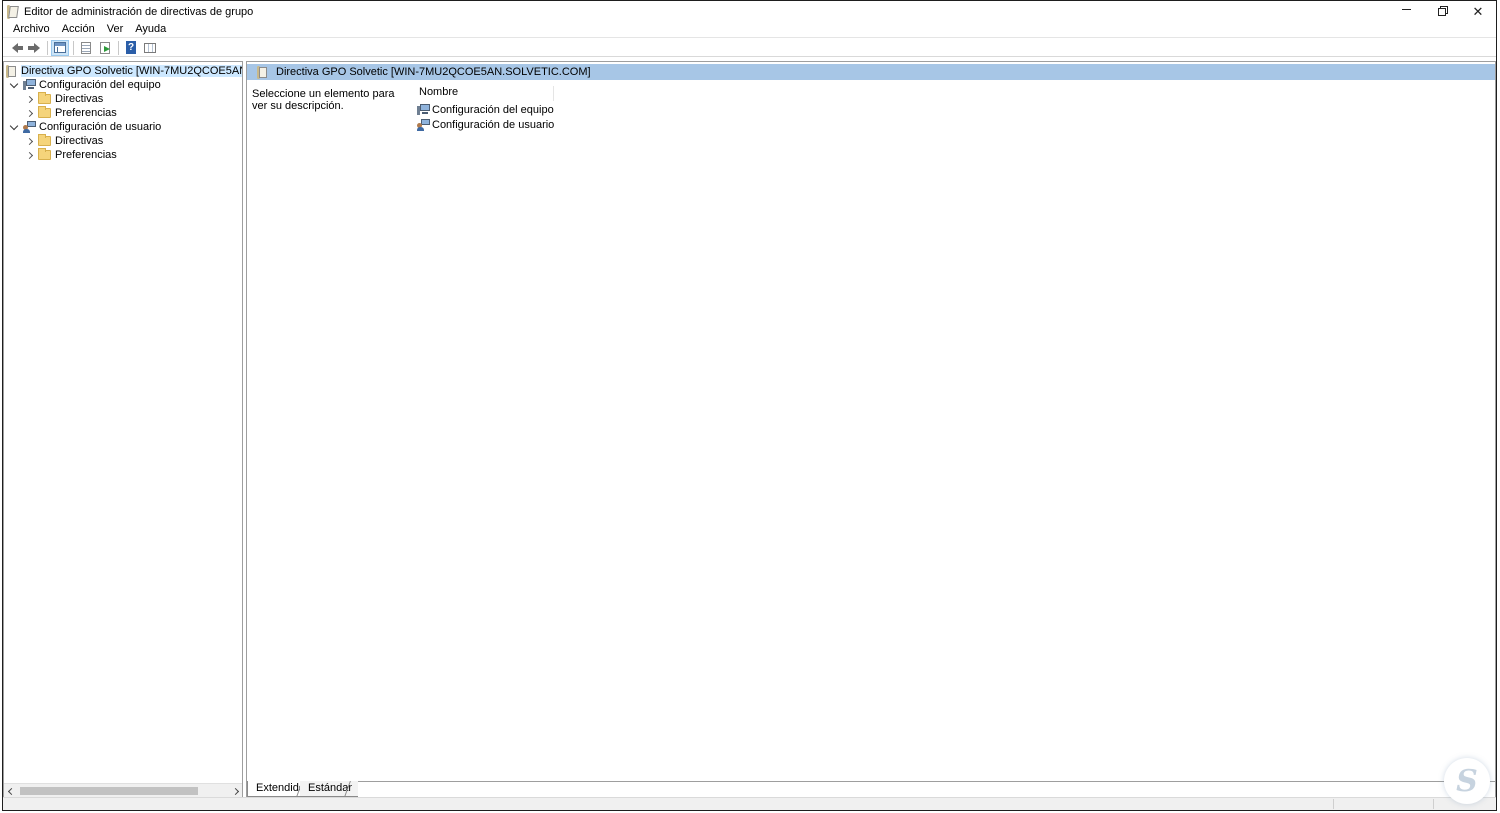 Image resolution: width=1500 pixels, height=813 pixels. Describe the element at coordinates (235, 790) in the screenshot. I see `scroll-right-icon` at that location.